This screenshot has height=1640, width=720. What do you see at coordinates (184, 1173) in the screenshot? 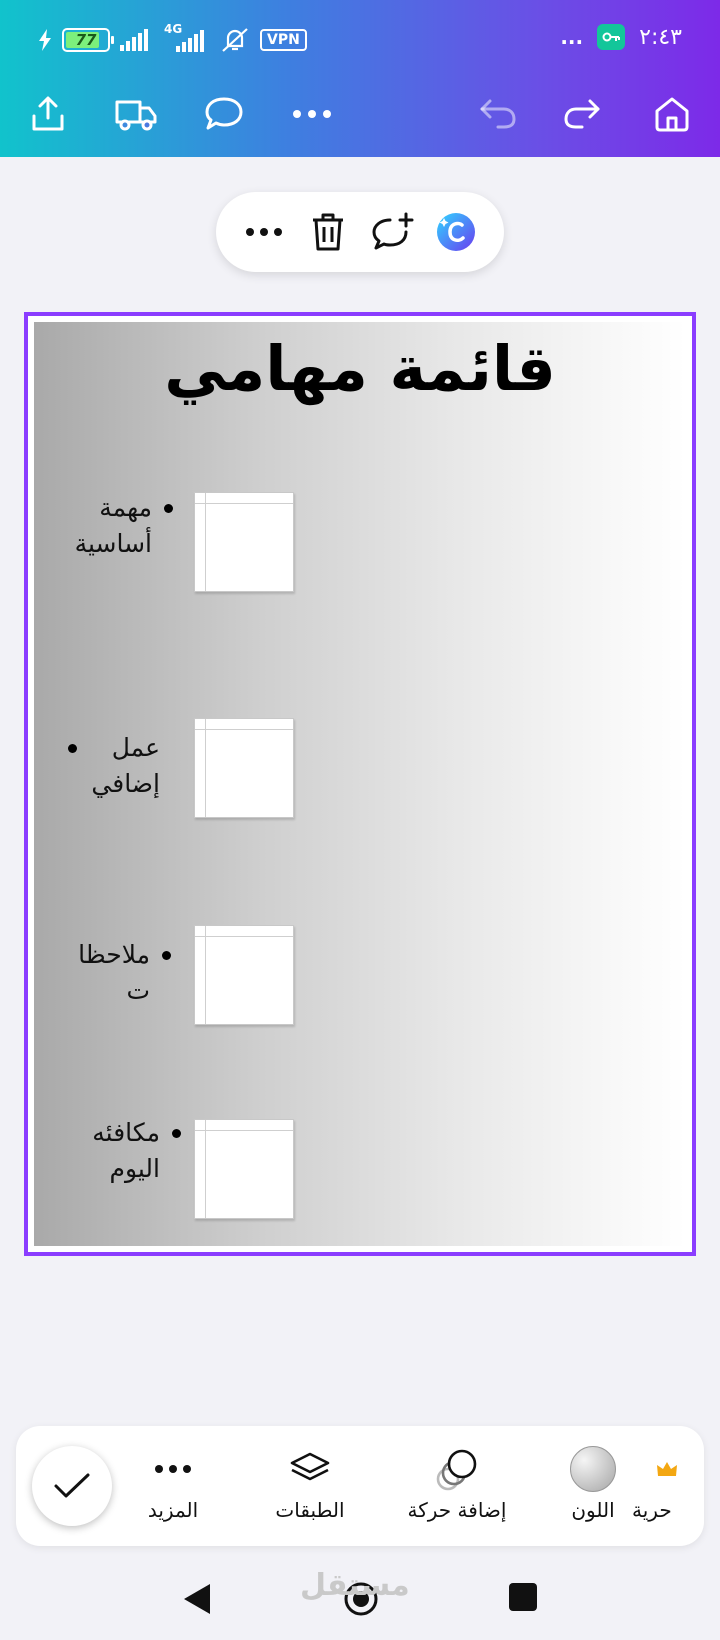
I see `task-item: مكافئه اليوم` at bounding box center [184, 1173].